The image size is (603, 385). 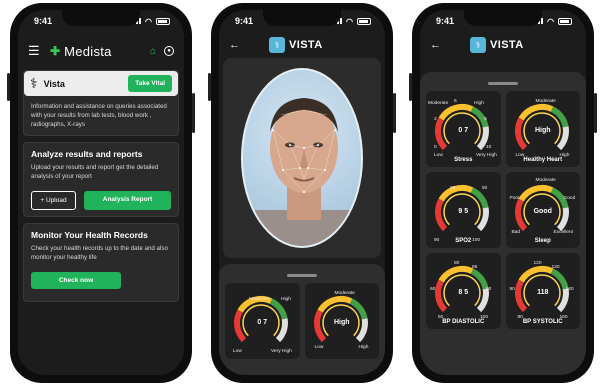 I want to click on vista-title: Vista, so click(x=54, y=83).